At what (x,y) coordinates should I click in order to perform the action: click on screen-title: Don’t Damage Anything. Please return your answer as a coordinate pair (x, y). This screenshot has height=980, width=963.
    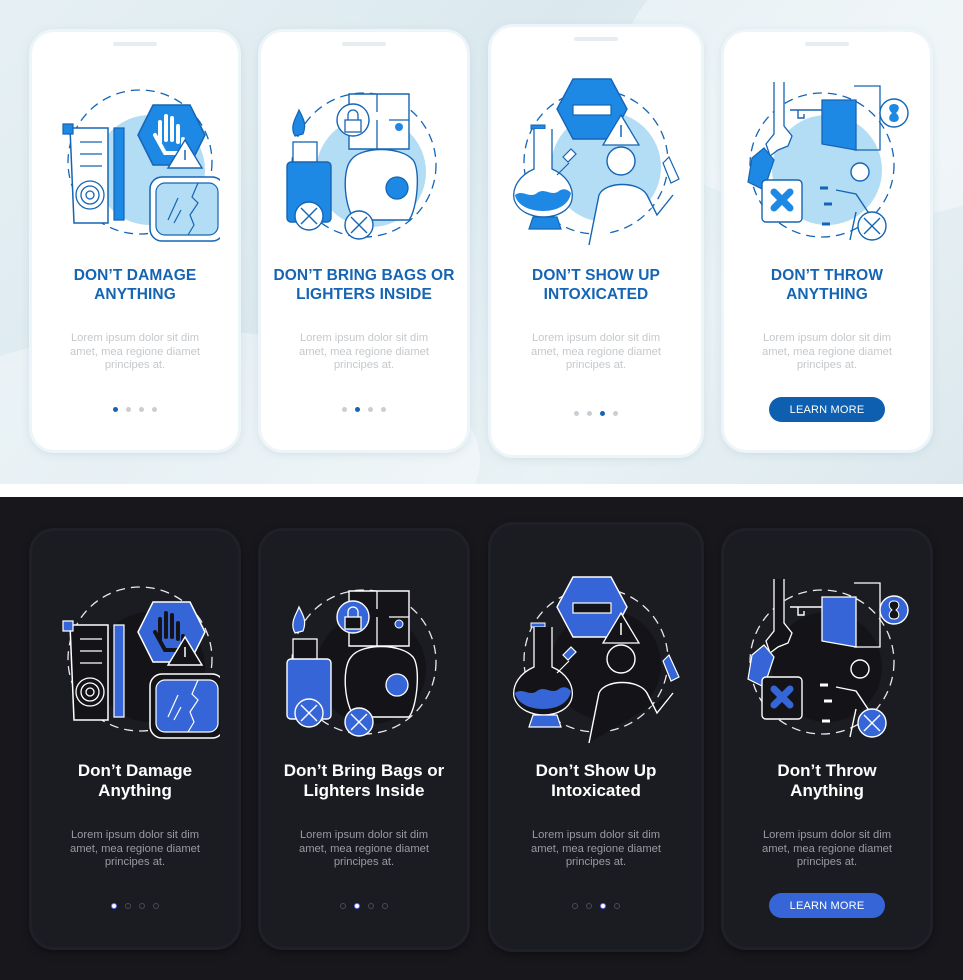
    Looking at the image, I should click on (135, 781).